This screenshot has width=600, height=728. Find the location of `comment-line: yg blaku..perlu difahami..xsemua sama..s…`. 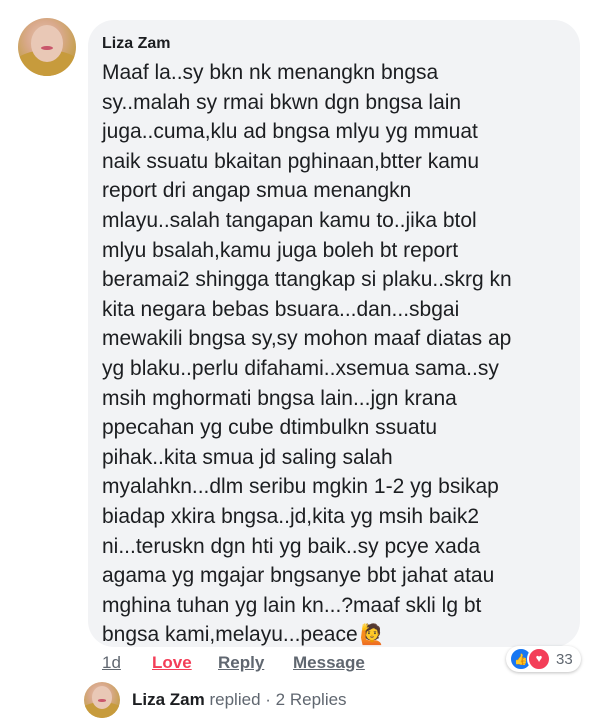

comment-line: yg blaku..perlu difahami..xsemua sama..s… is located at coordinates (300, 368).